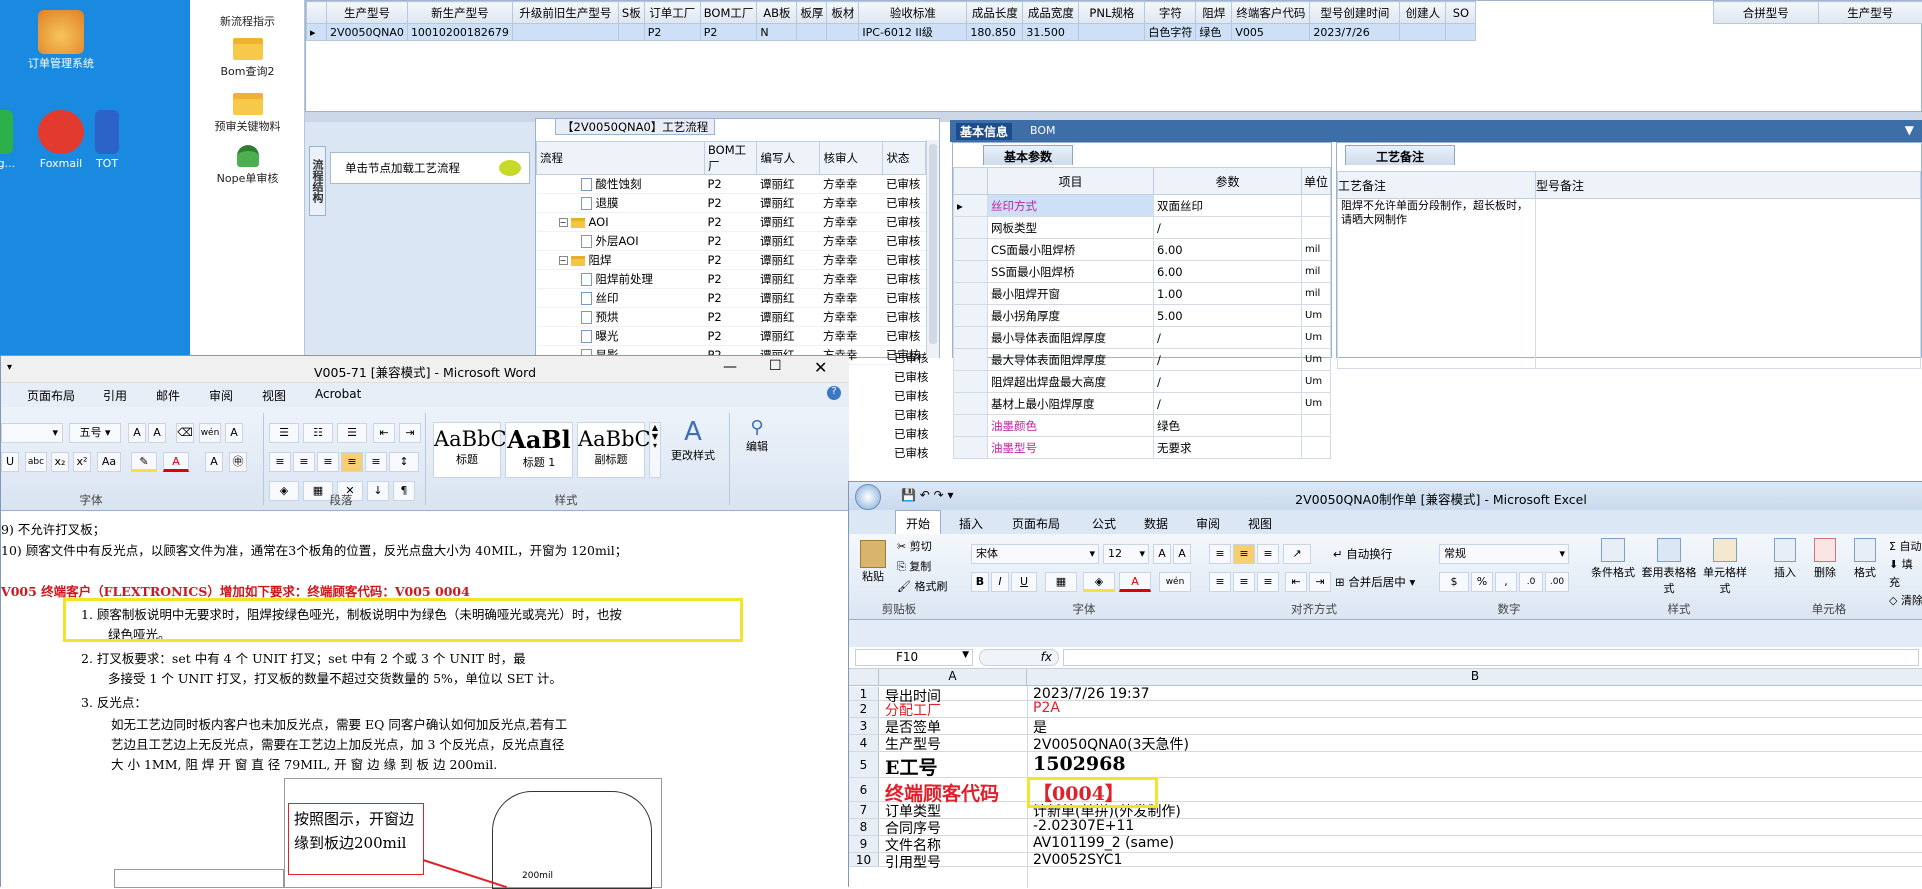  What do you see at coordinates (404, 462) in the screenshot?
I see `line-spacing-icon: ↕` at bounding box center [404, 462].